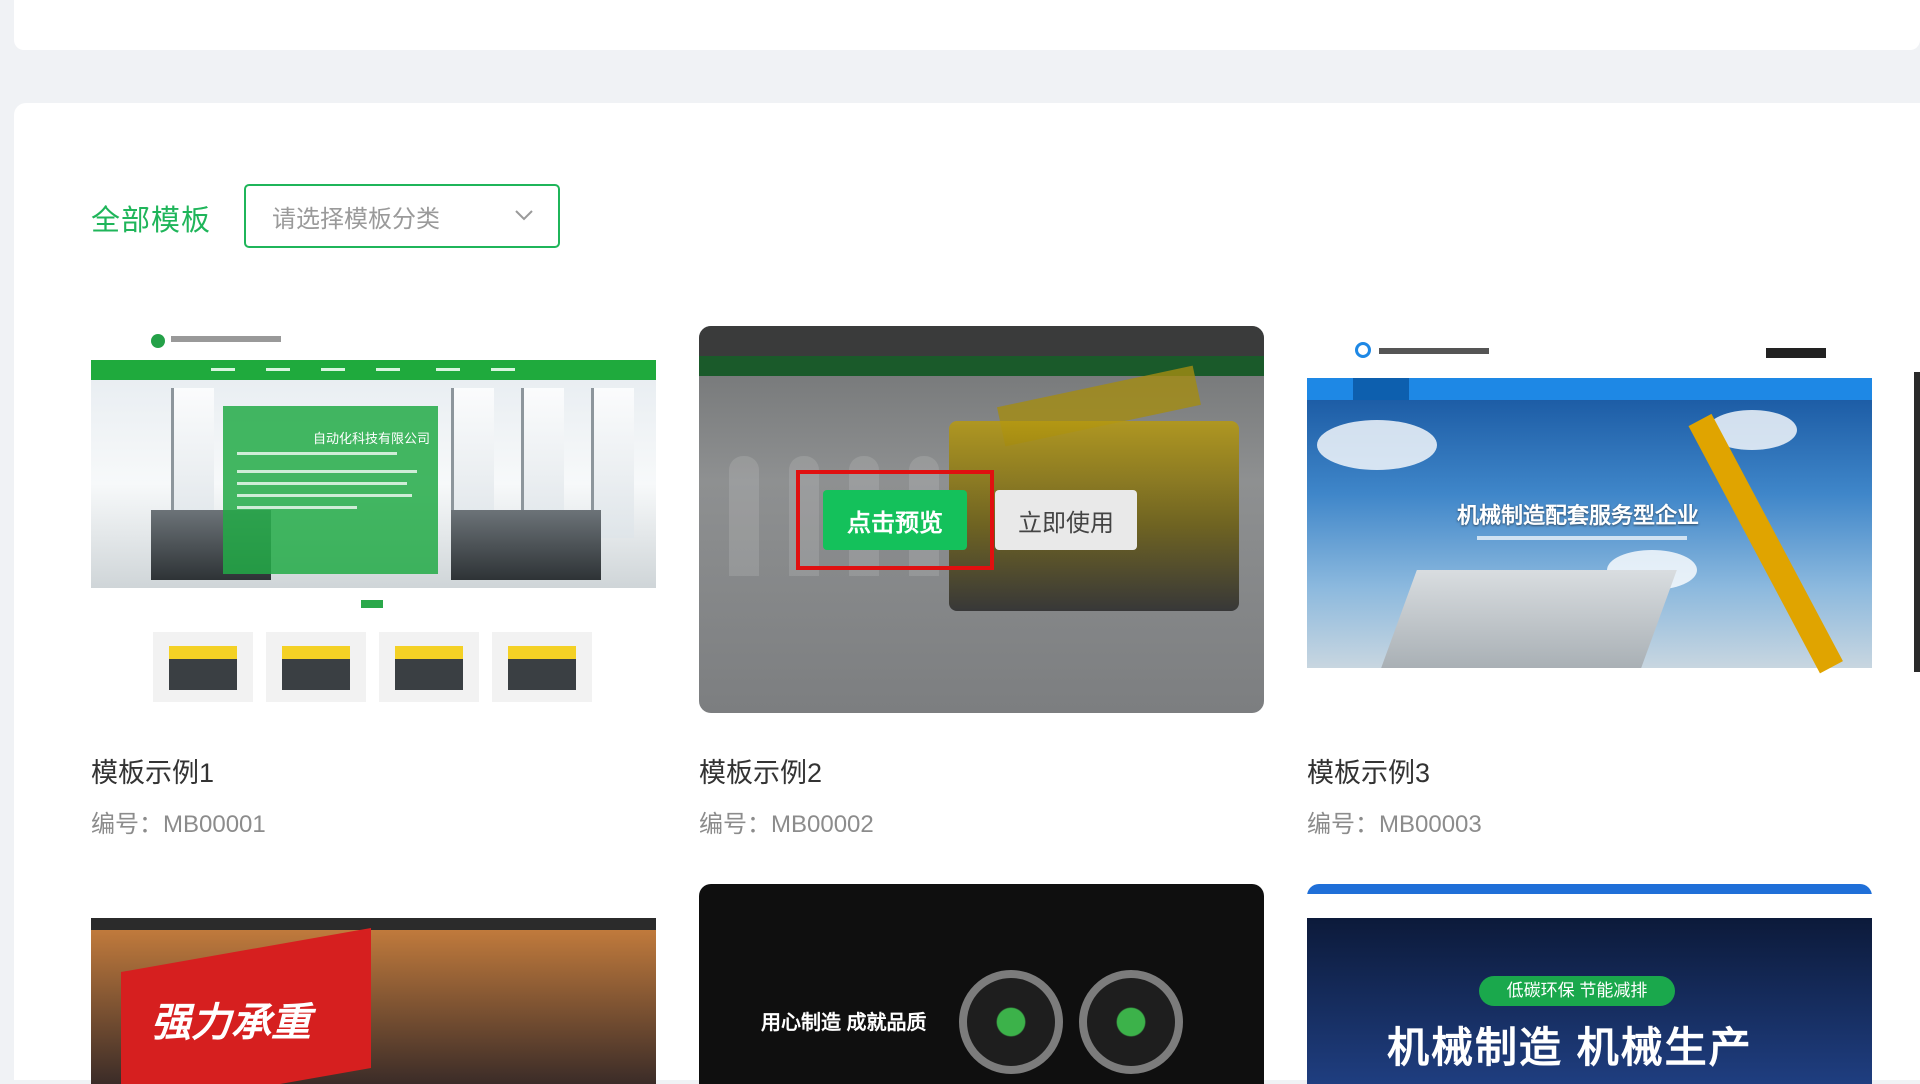 This screenshot has height=1084, width=1920. I want to click on template-thumbnail-3: 机械制造配套服务型企业, so click(1589, 519).